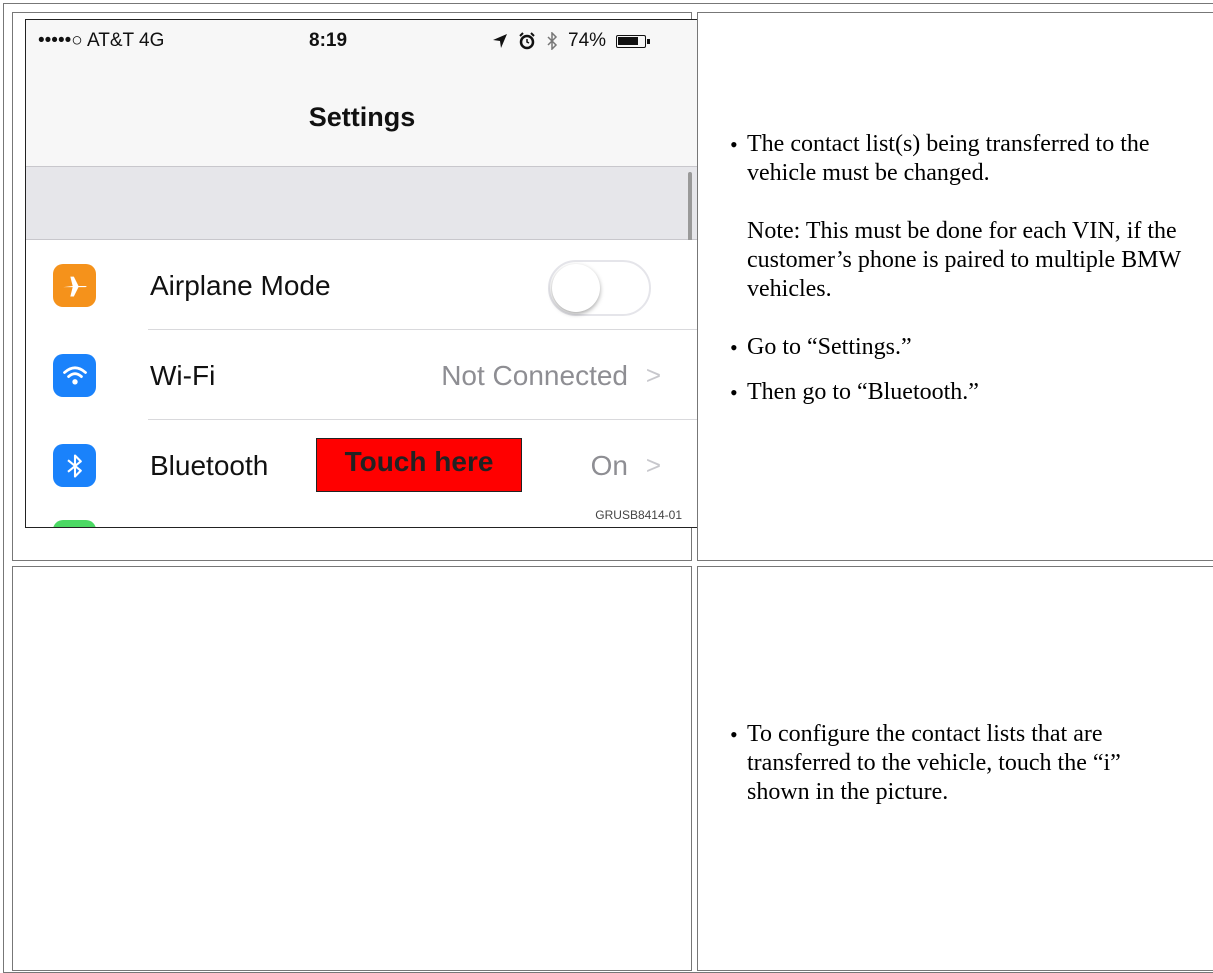  I want to click on alarm-clock-icon, so click(527, 41).